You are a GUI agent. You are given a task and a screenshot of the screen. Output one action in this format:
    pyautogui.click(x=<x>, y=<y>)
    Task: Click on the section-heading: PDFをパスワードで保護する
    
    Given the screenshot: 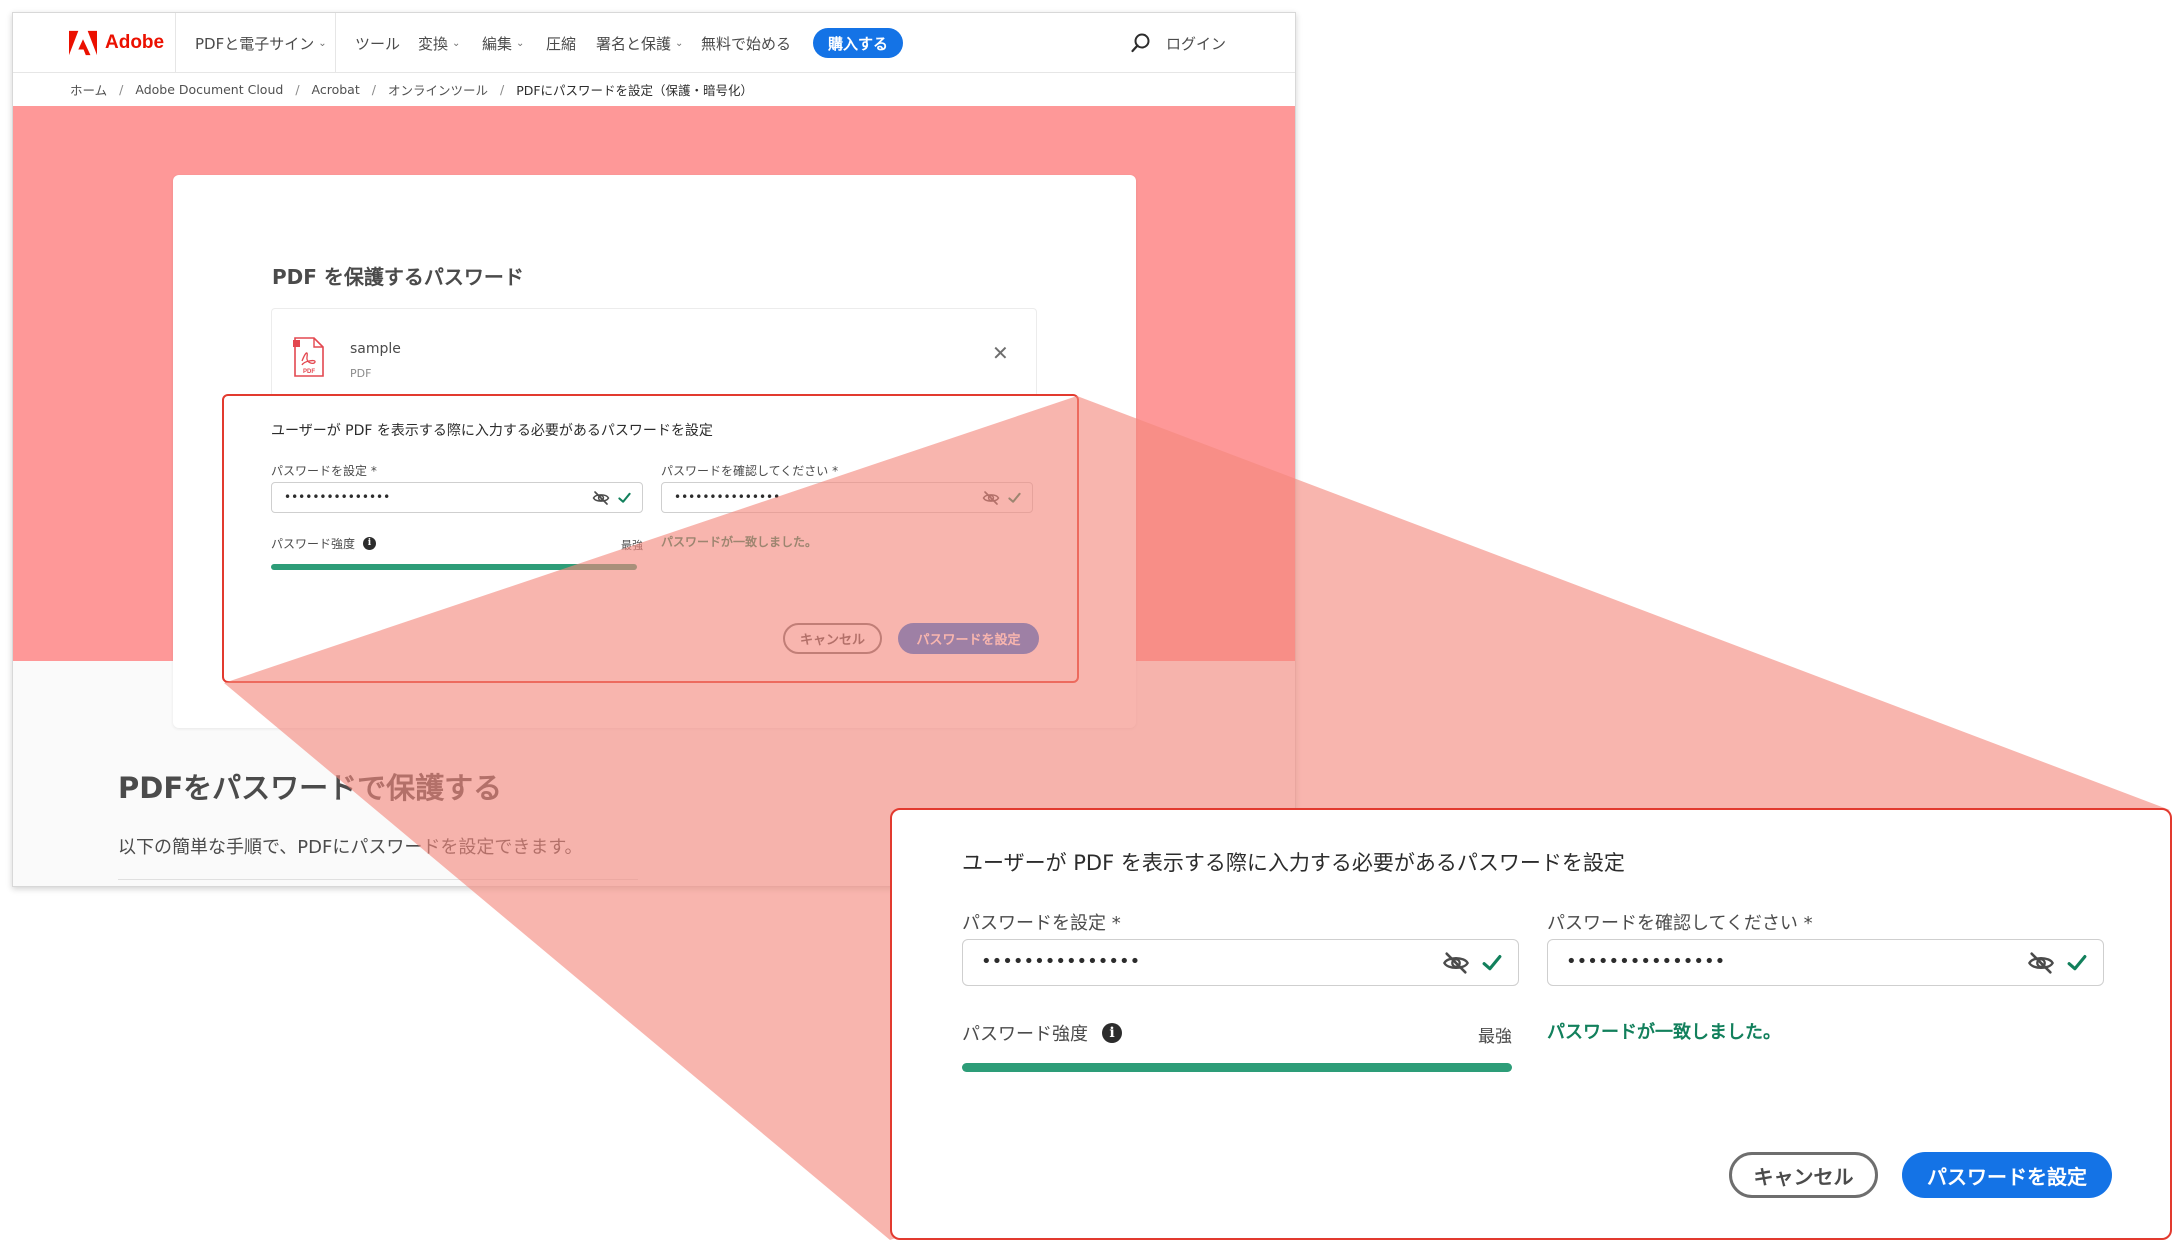 What is the action you would take?
    pyautogui.click(x=310, y=788)
    